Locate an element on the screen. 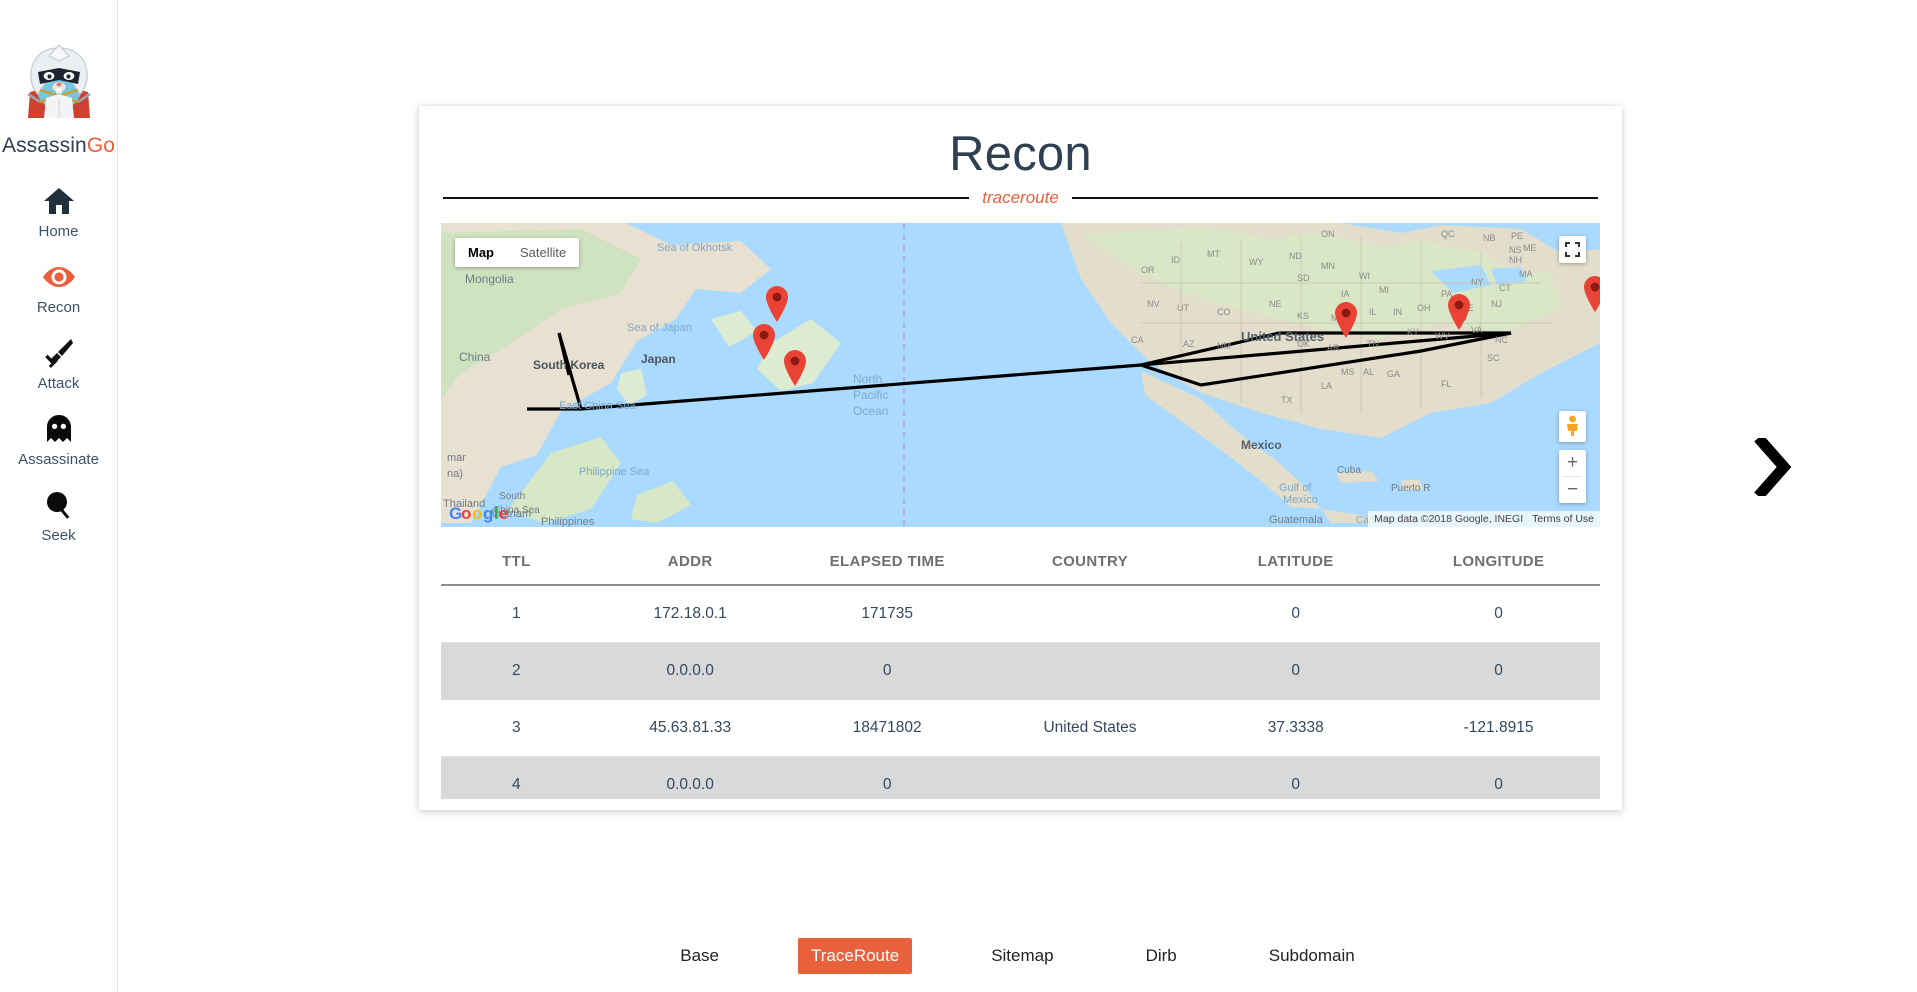 The width and height of the screenshot is (1917, 992). svg-text: NV is located at coordinates (1153, 304).